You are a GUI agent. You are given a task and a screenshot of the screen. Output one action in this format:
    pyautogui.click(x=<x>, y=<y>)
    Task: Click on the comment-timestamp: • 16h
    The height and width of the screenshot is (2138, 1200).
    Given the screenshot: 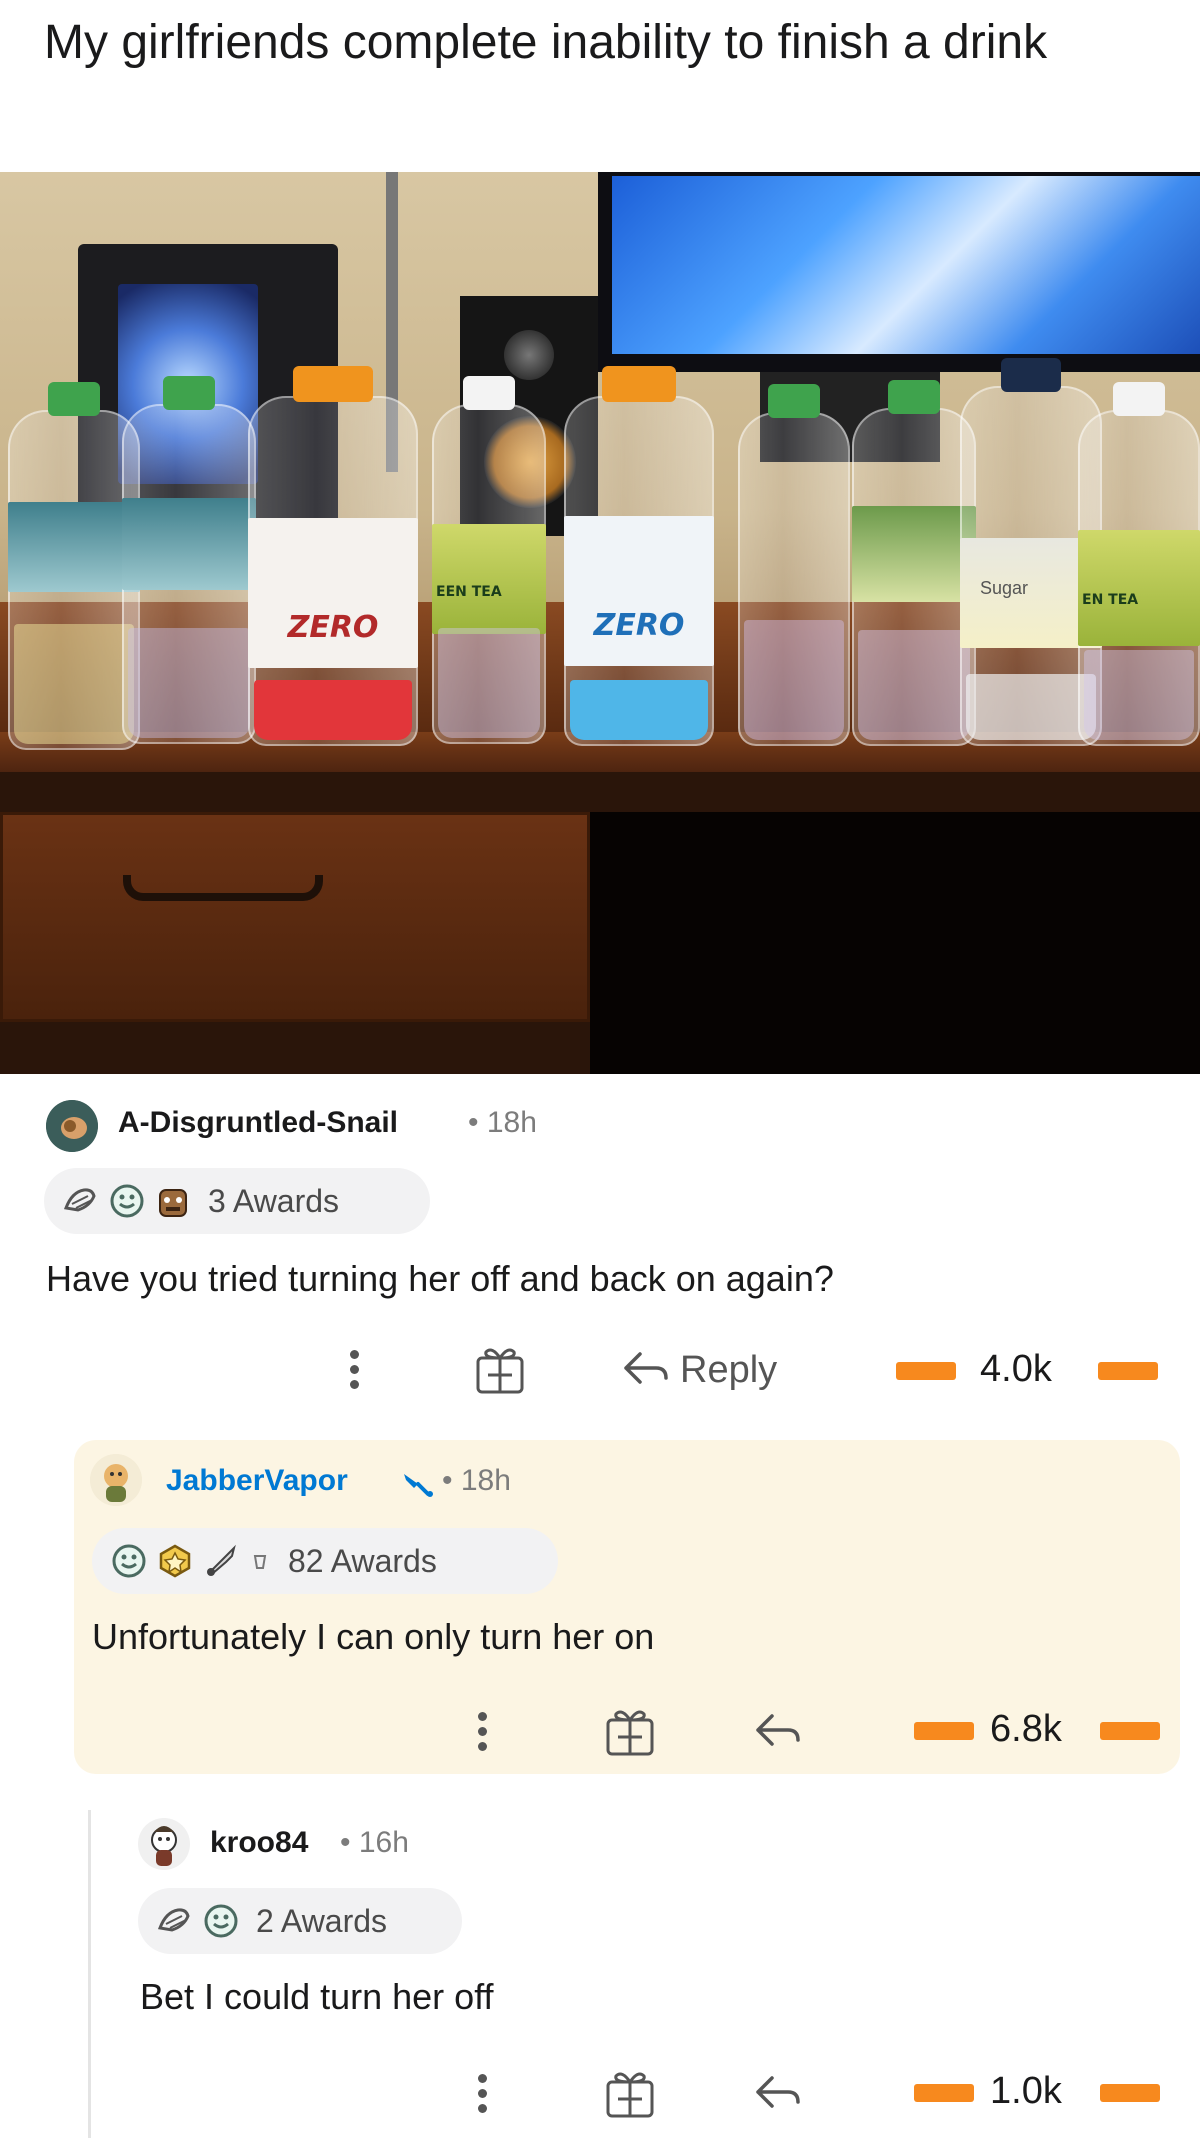 What is the action you would take?
    pyautogui.click(x=374, y=1842)
    